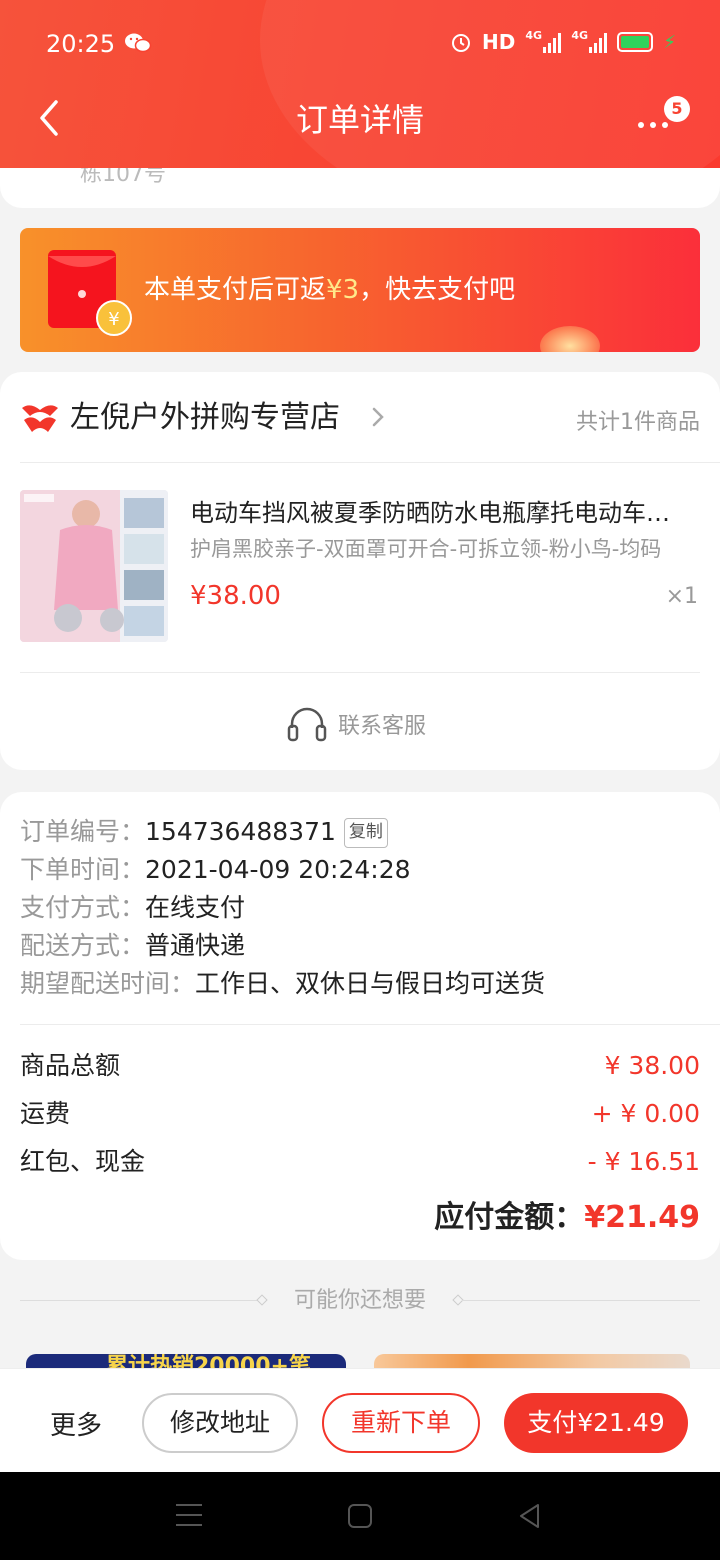  Describe the element at coordinates (563, 41) in the screenshot. I see `status-icons: HD 4G 4G ⚡` at that location.